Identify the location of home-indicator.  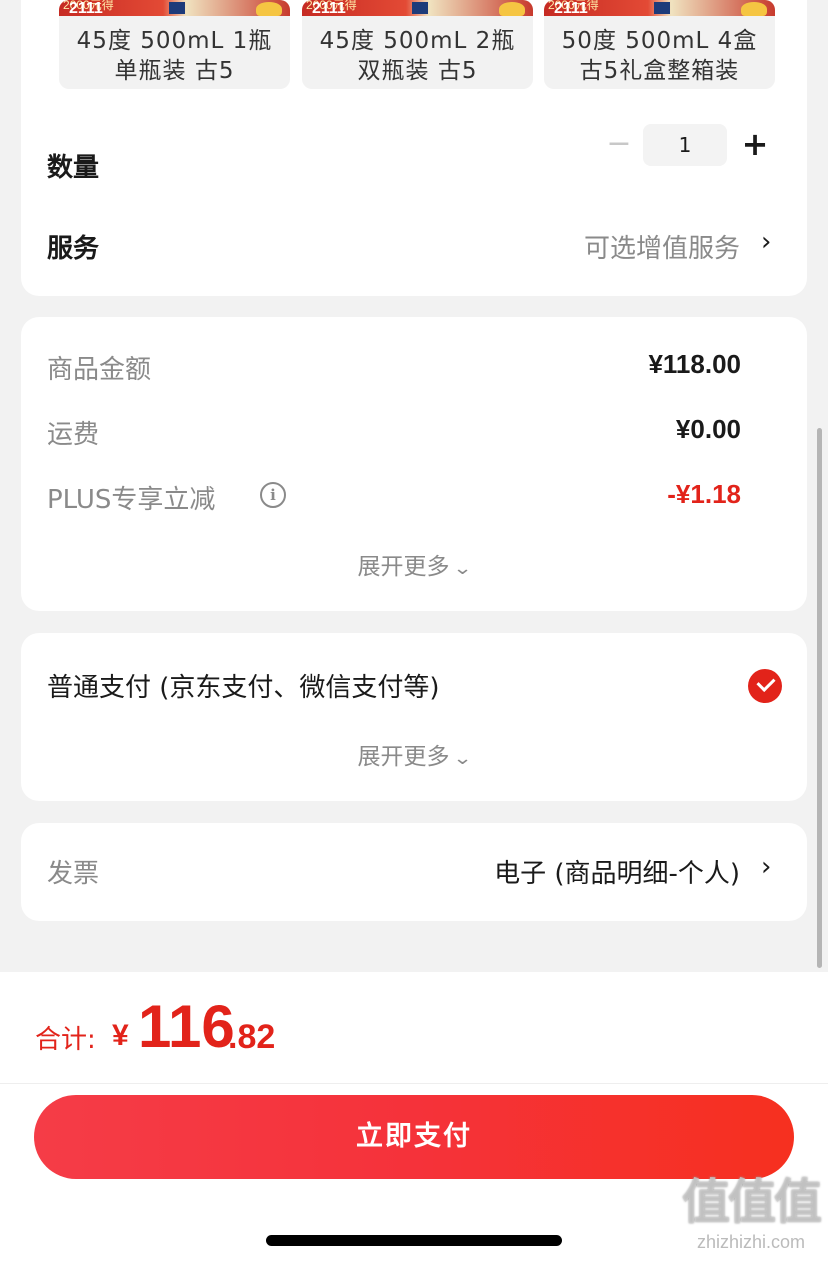
(414, 1240).